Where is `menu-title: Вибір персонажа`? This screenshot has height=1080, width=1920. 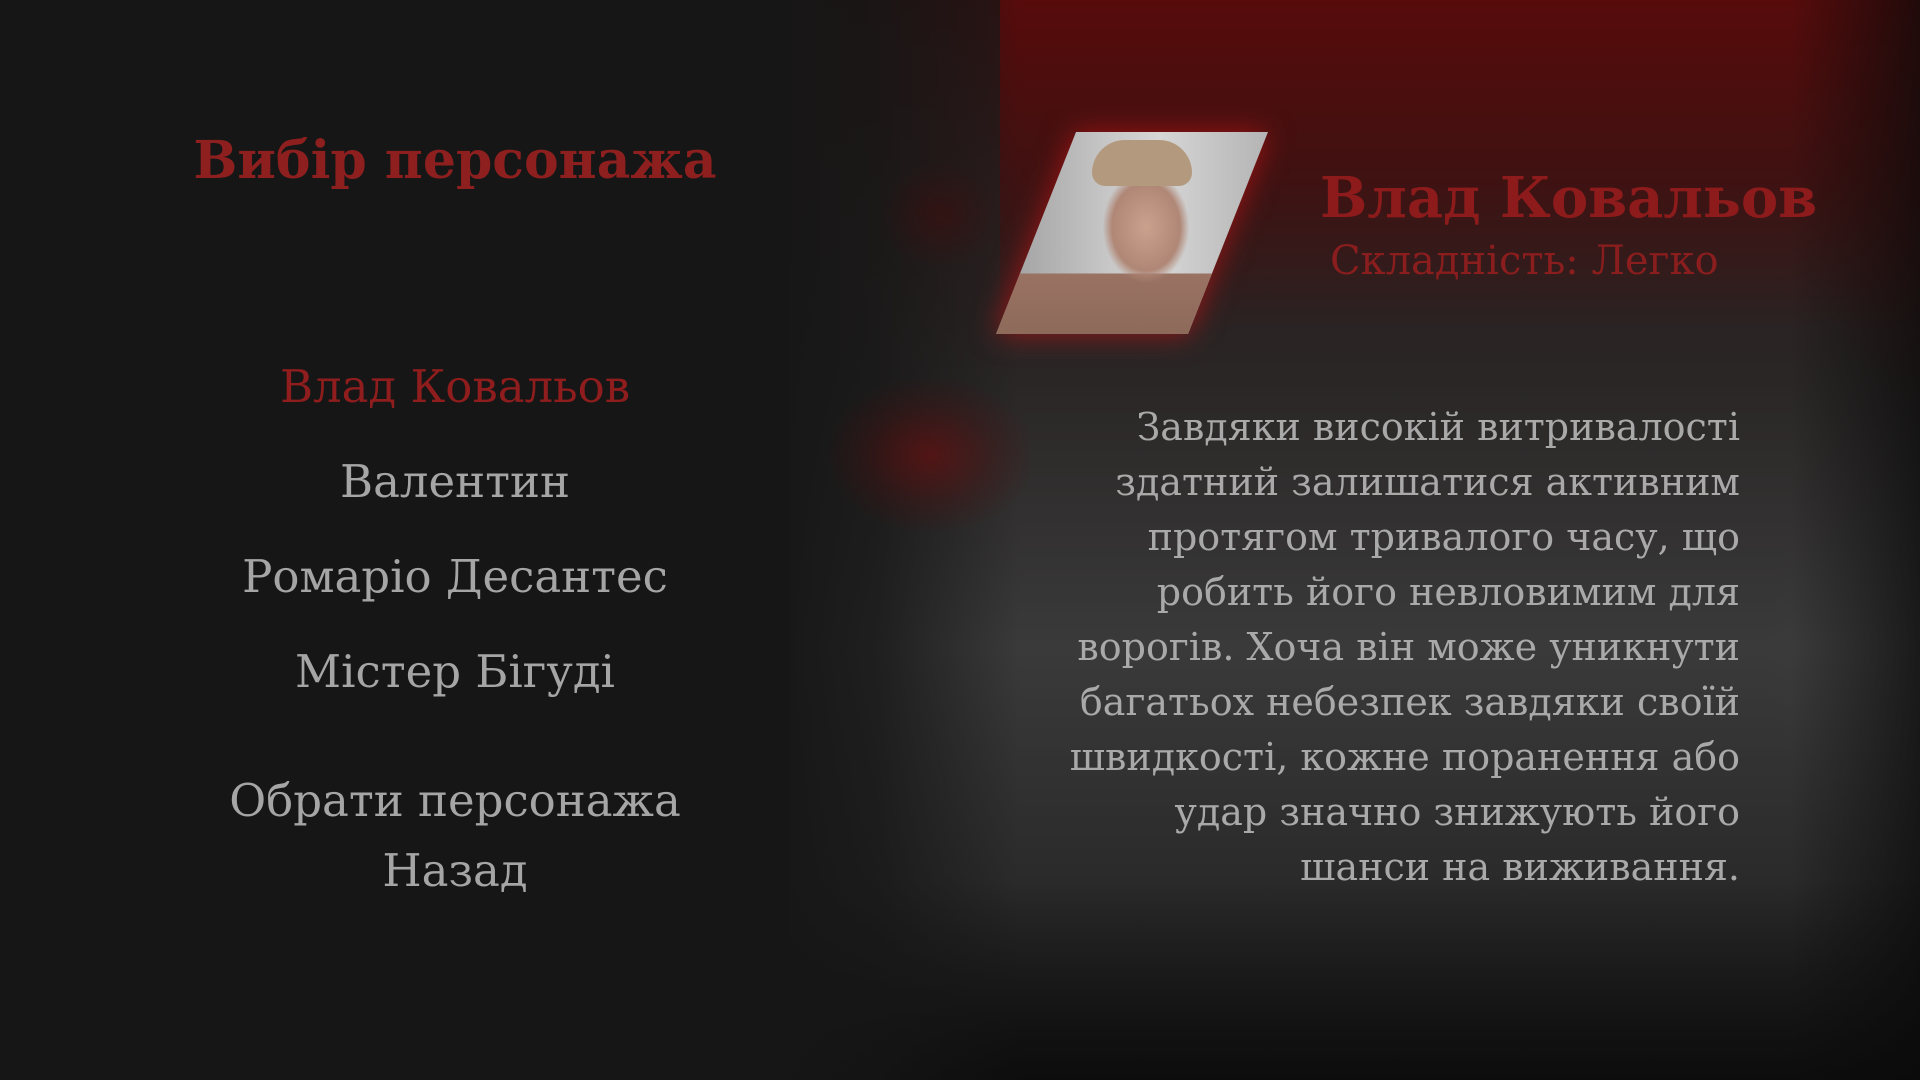 menu-title: Вибір персонажа is located at coordinates (455, 160).